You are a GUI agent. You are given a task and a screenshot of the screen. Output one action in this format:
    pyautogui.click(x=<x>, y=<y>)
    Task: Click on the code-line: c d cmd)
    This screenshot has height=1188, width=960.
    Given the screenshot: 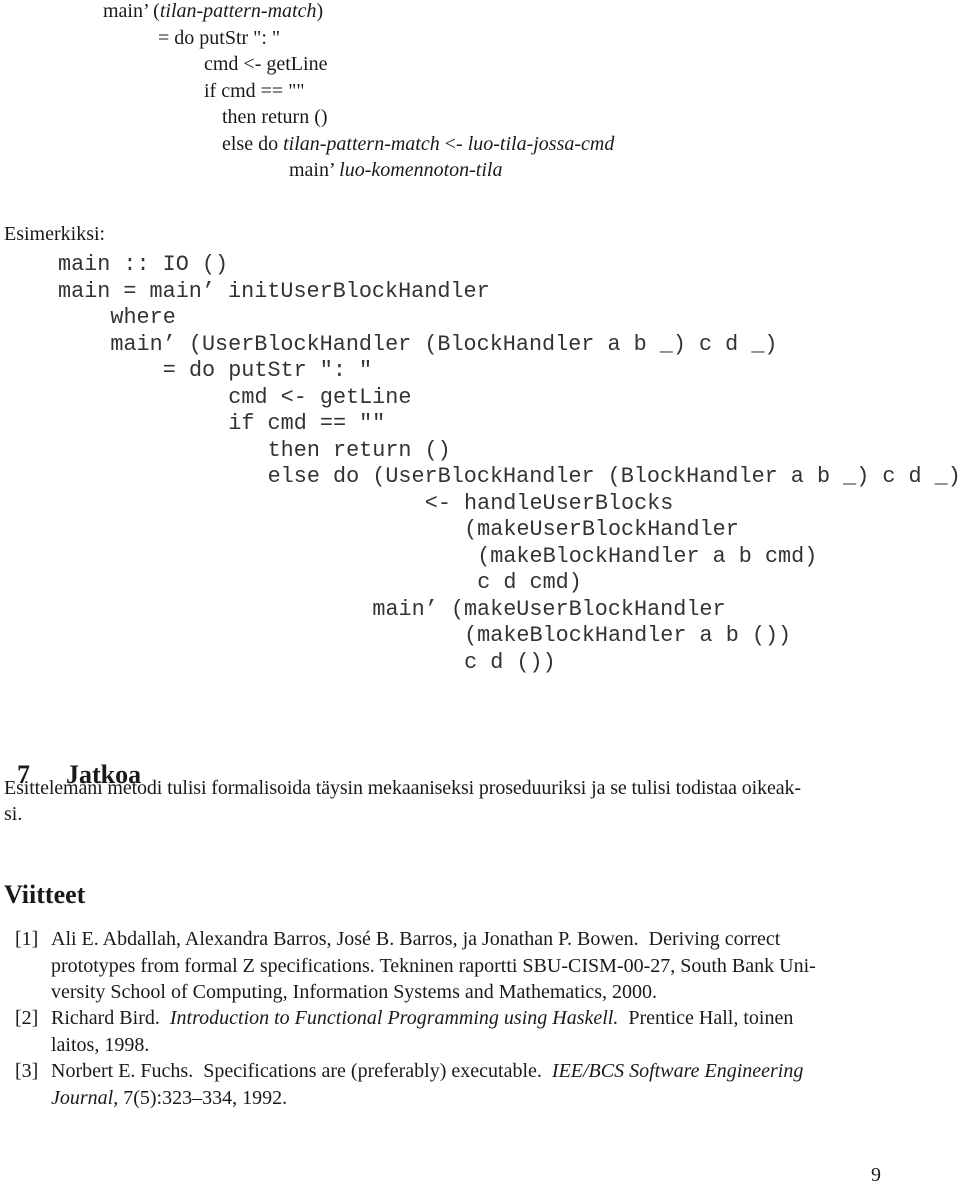 What is the action you would take?
    pyautogui.click(x=529, y=582)
    